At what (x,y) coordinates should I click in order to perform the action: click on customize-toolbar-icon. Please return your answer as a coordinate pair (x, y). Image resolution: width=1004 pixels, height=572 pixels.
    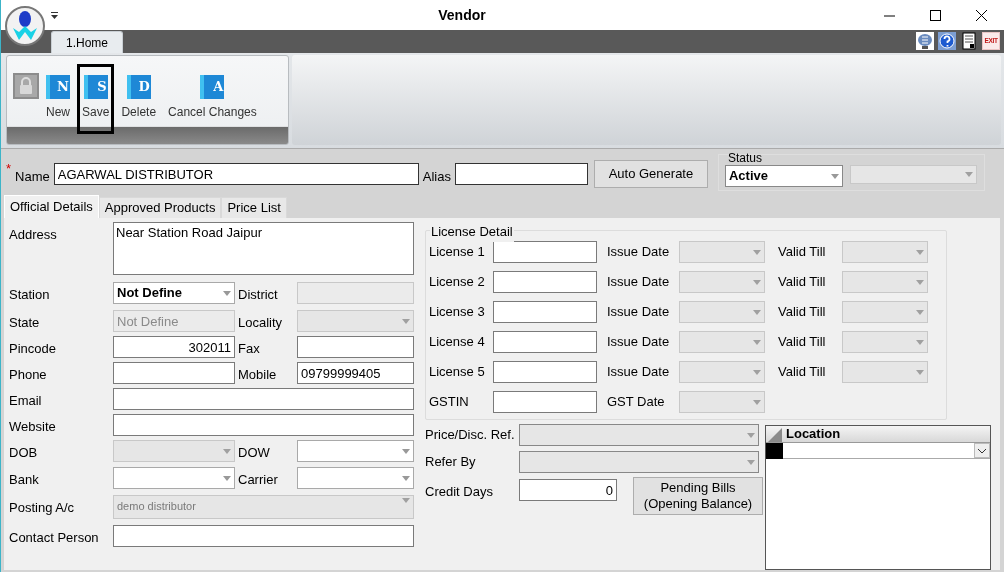
    Looking at the image, I should click on (54, 15).